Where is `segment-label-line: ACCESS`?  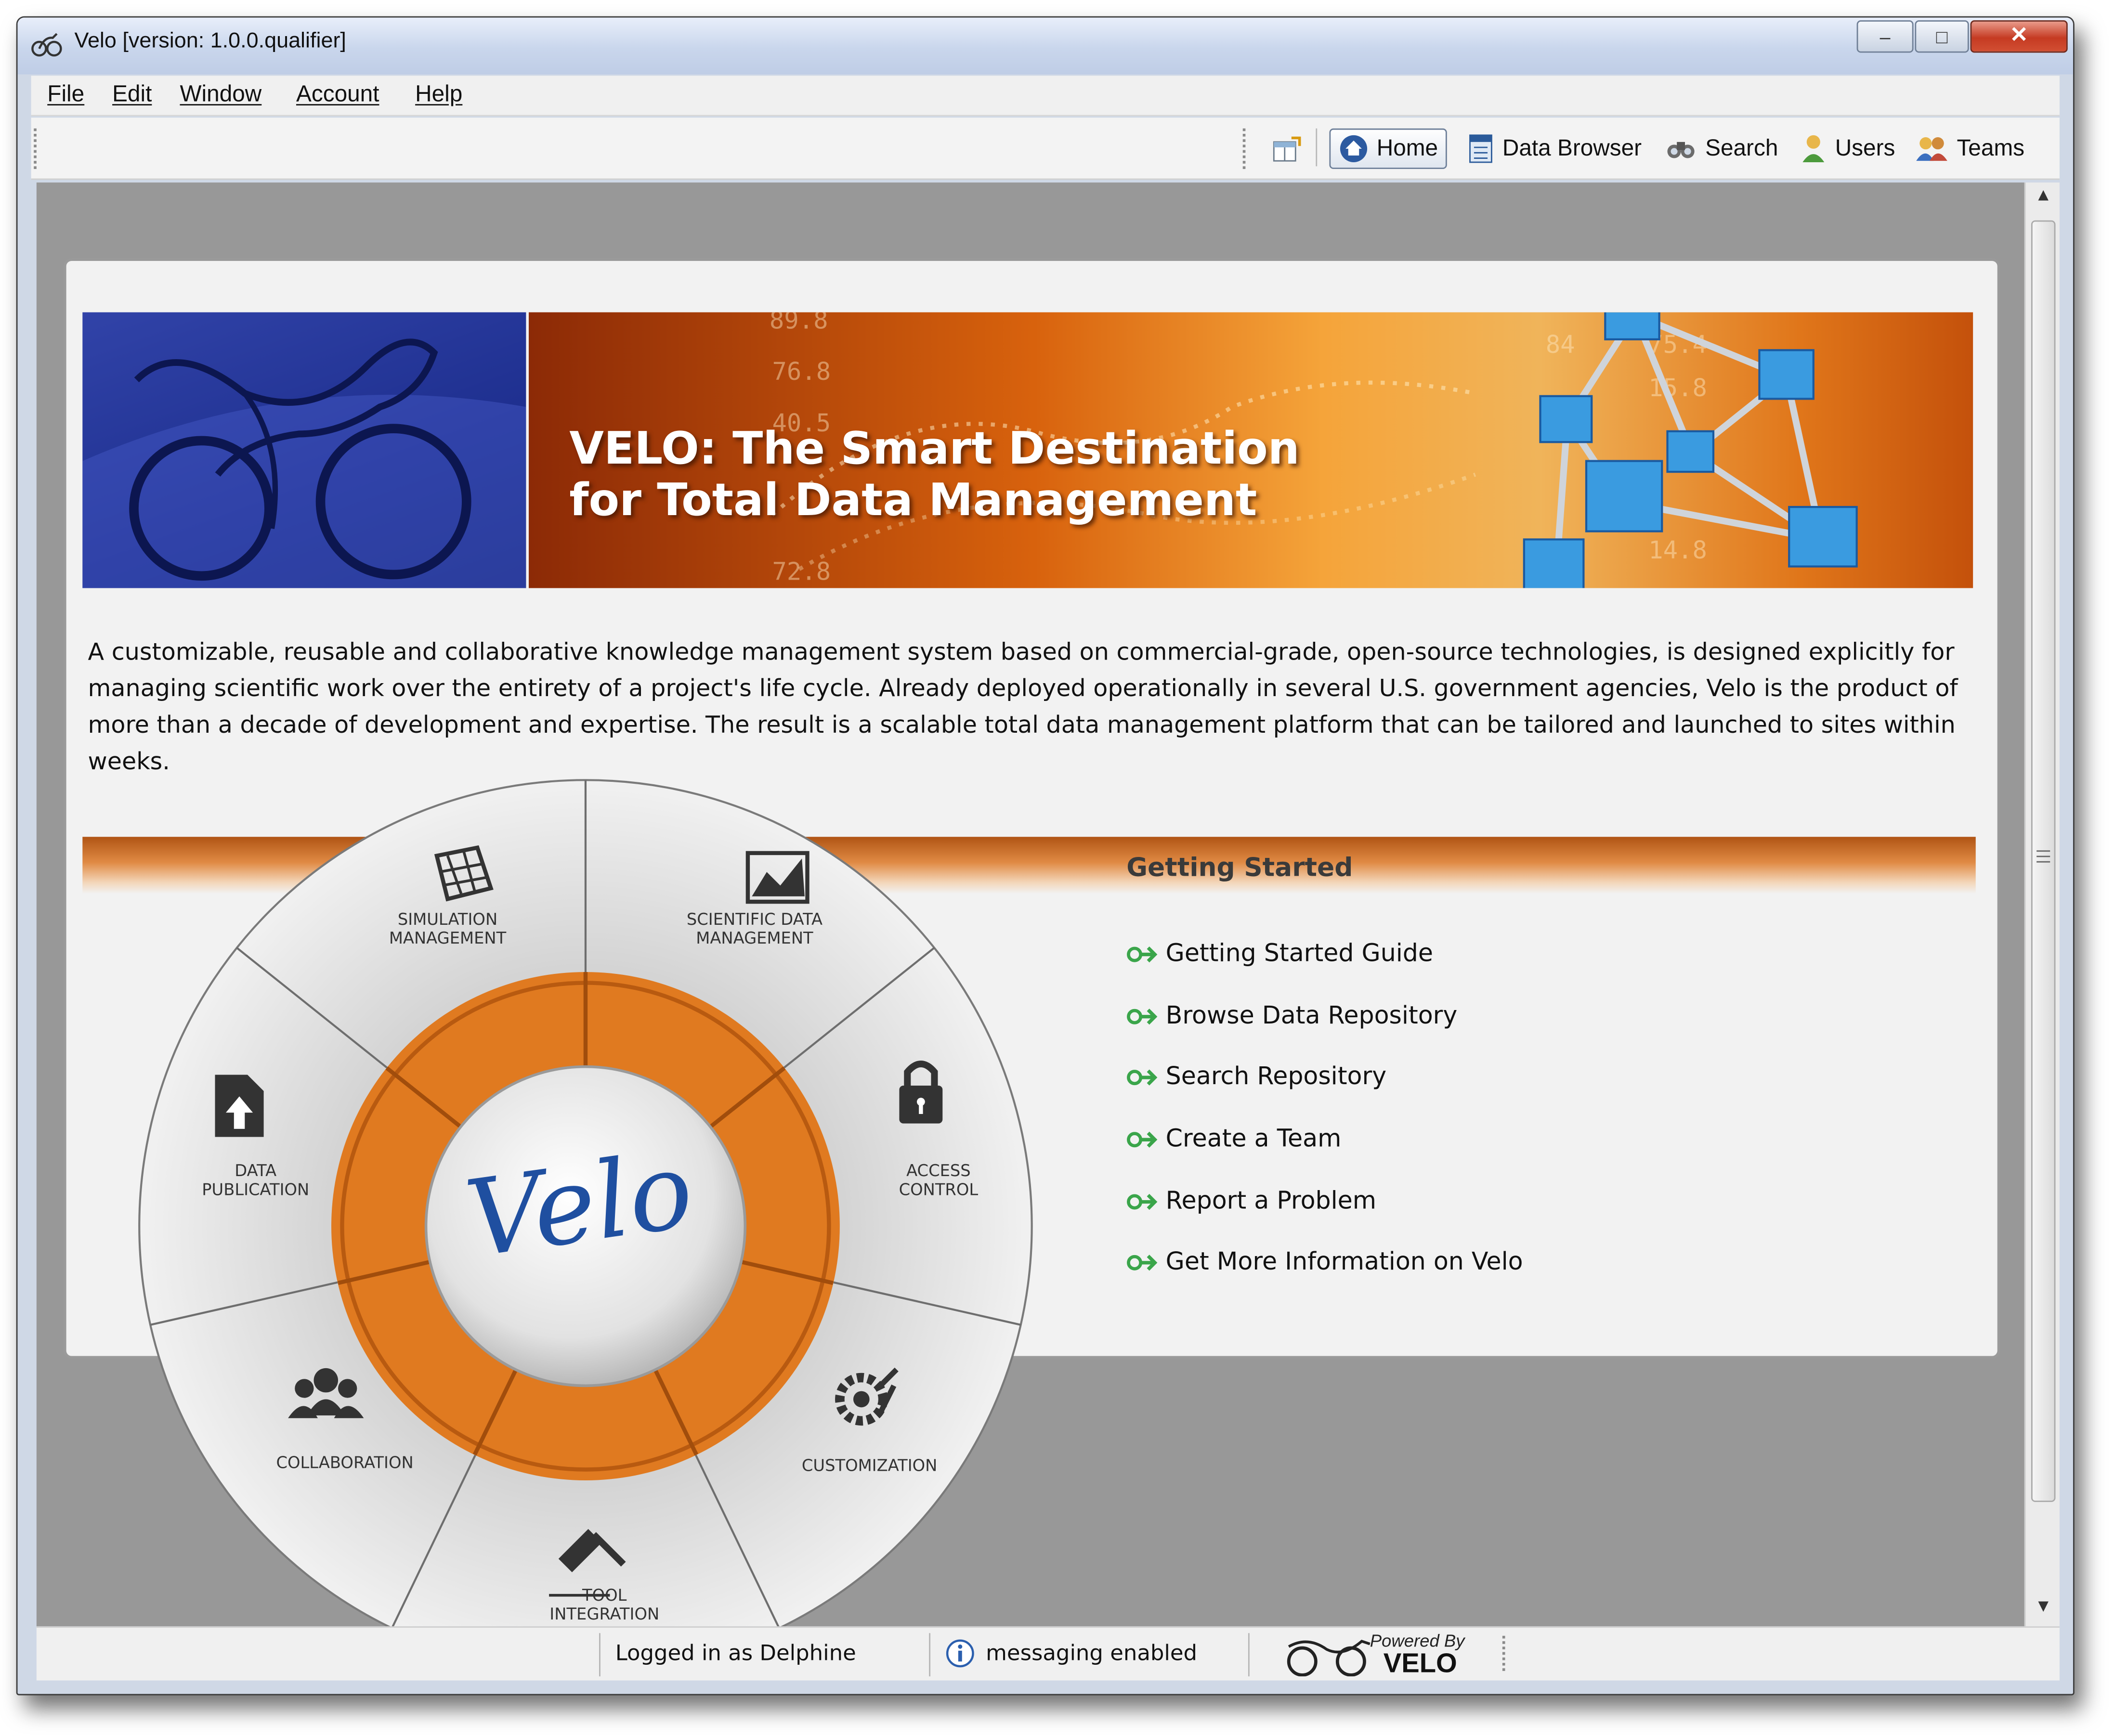 segment-label-line: ACCESS is located at coordinates (938, 1170).